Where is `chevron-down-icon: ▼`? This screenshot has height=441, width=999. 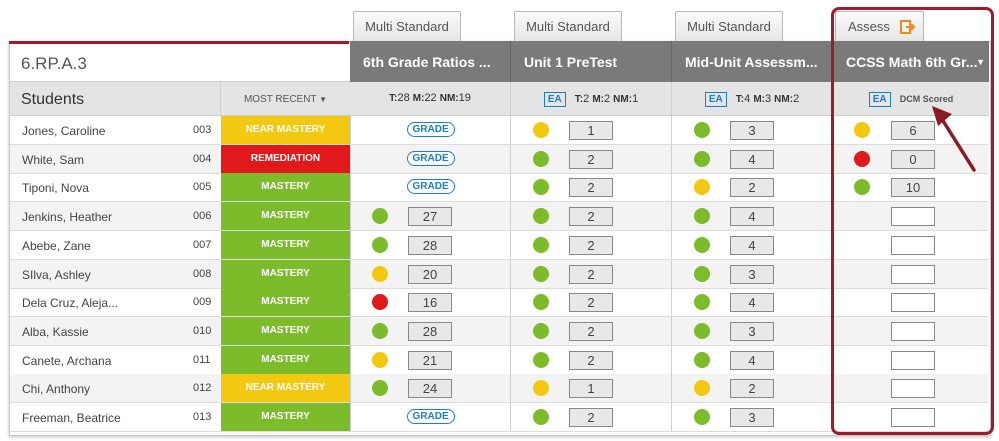 chevron-down-icon: ▼ is located at coordinates (980, 62).